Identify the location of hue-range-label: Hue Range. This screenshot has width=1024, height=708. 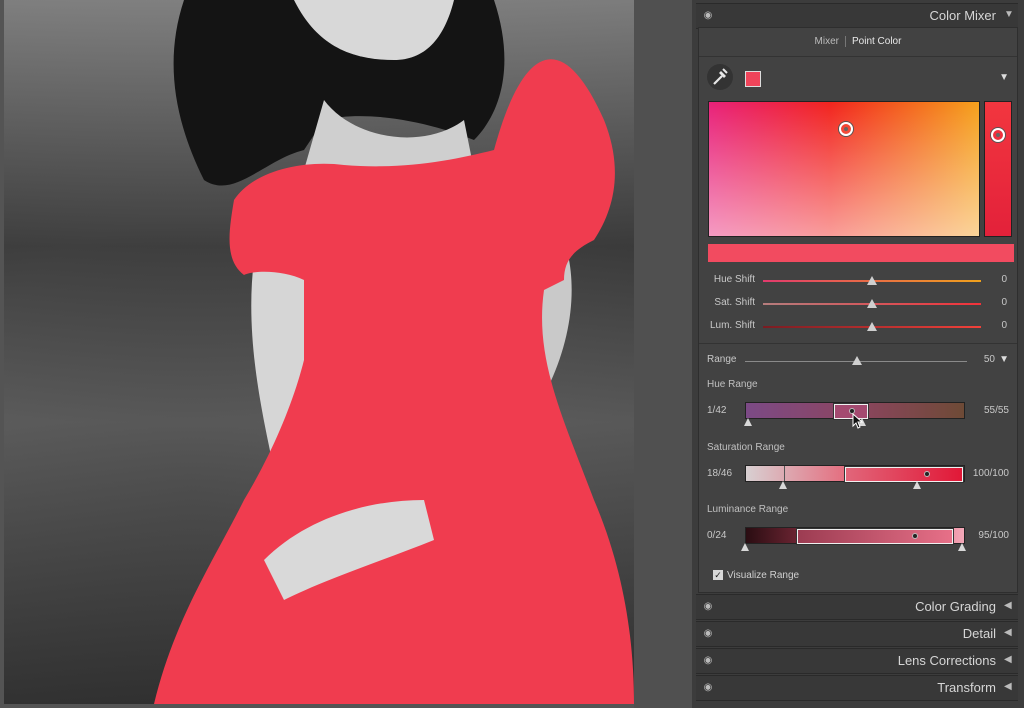
(732, 384).